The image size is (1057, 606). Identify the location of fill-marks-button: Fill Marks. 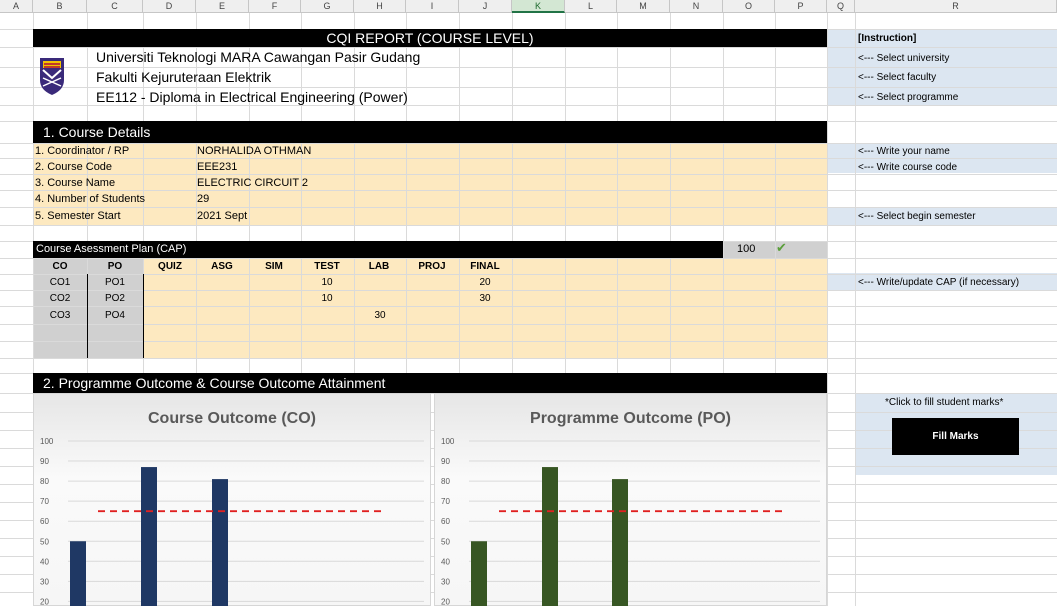
(955, 436).